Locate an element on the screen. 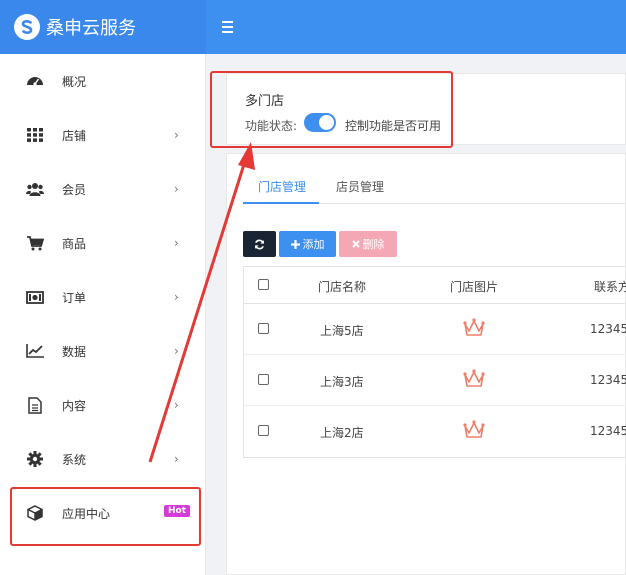  sidebar-item-shop: 店铺 › is located at coordinates (103, 135).